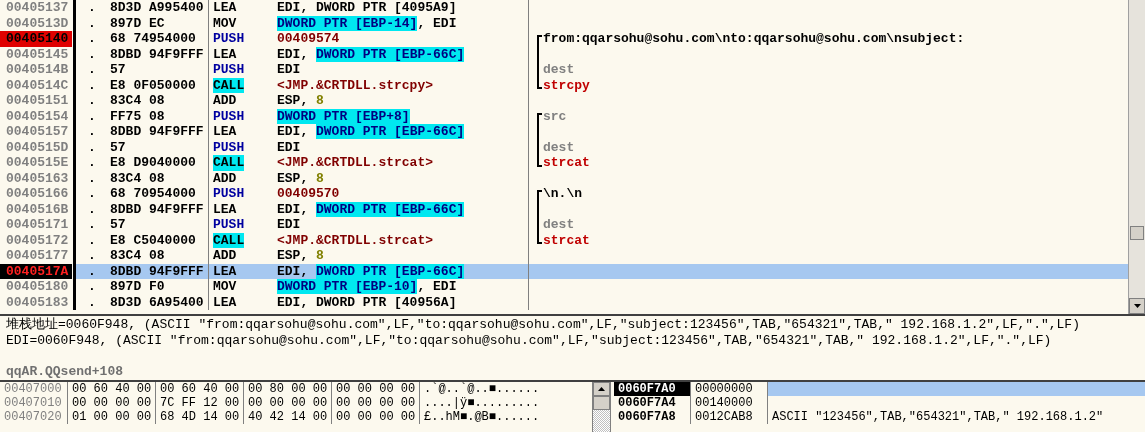  I want to click on comment-text: dest, so click(558, 147).